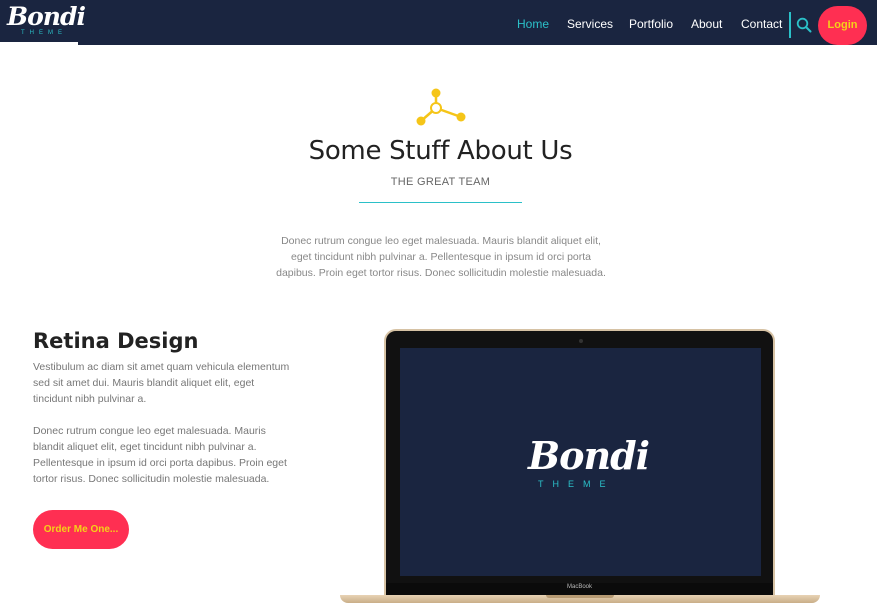 This screenshot has width=877, height=606. I want to click on laptop-brand-label: MacBook, so click(579, 587).